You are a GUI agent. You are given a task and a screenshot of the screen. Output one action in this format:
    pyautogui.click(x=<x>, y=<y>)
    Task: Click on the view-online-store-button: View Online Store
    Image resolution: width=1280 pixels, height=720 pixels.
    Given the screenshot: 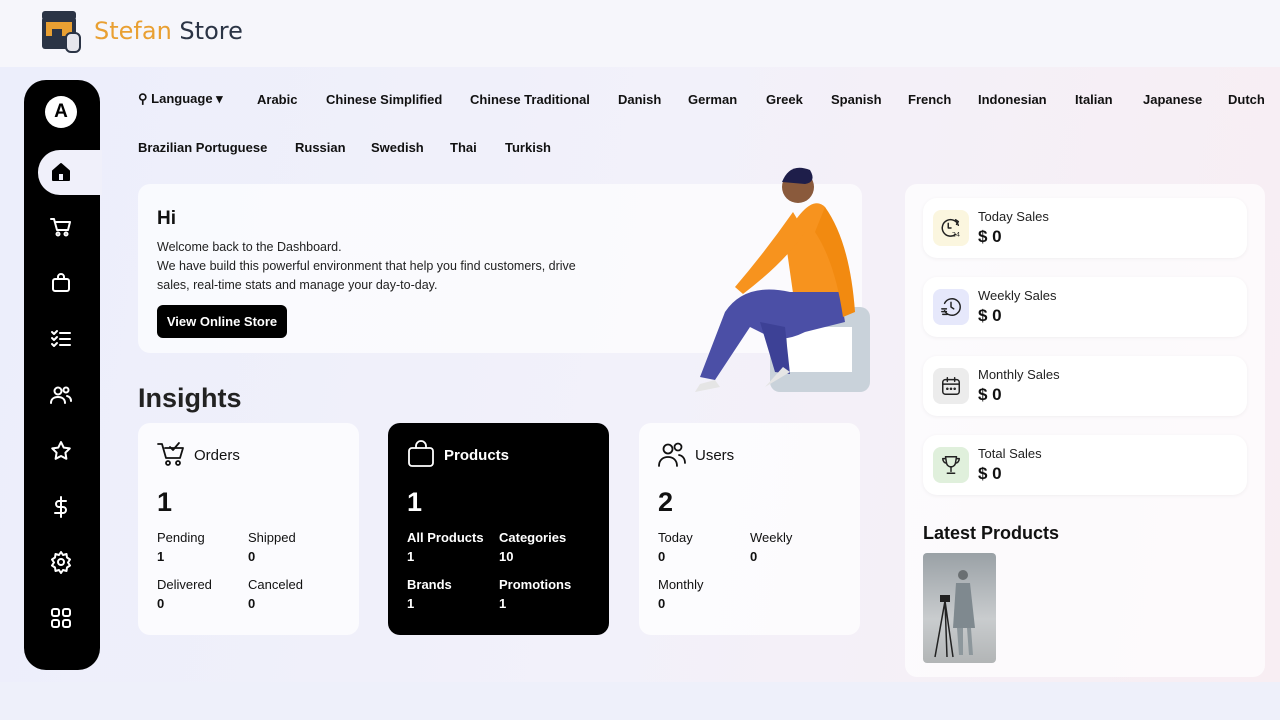 What is the action you would take?
    pyautogui.click(x=222, y=321)
    